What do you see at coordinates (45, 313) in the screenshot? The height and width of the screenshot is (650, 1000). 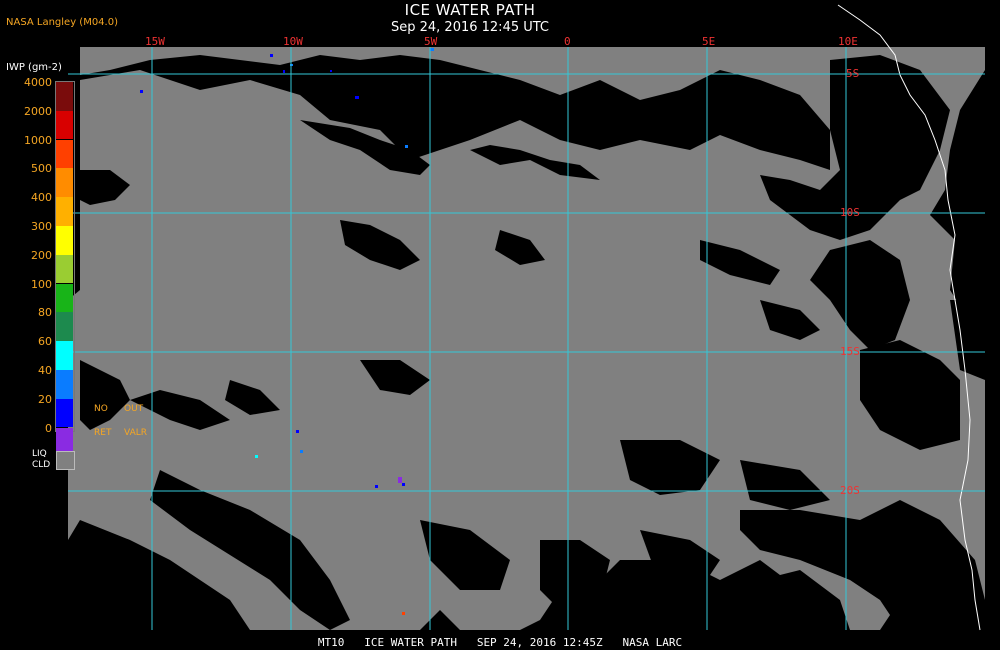 I see `legend-label-80: 80` at bounding box center [45, 313].